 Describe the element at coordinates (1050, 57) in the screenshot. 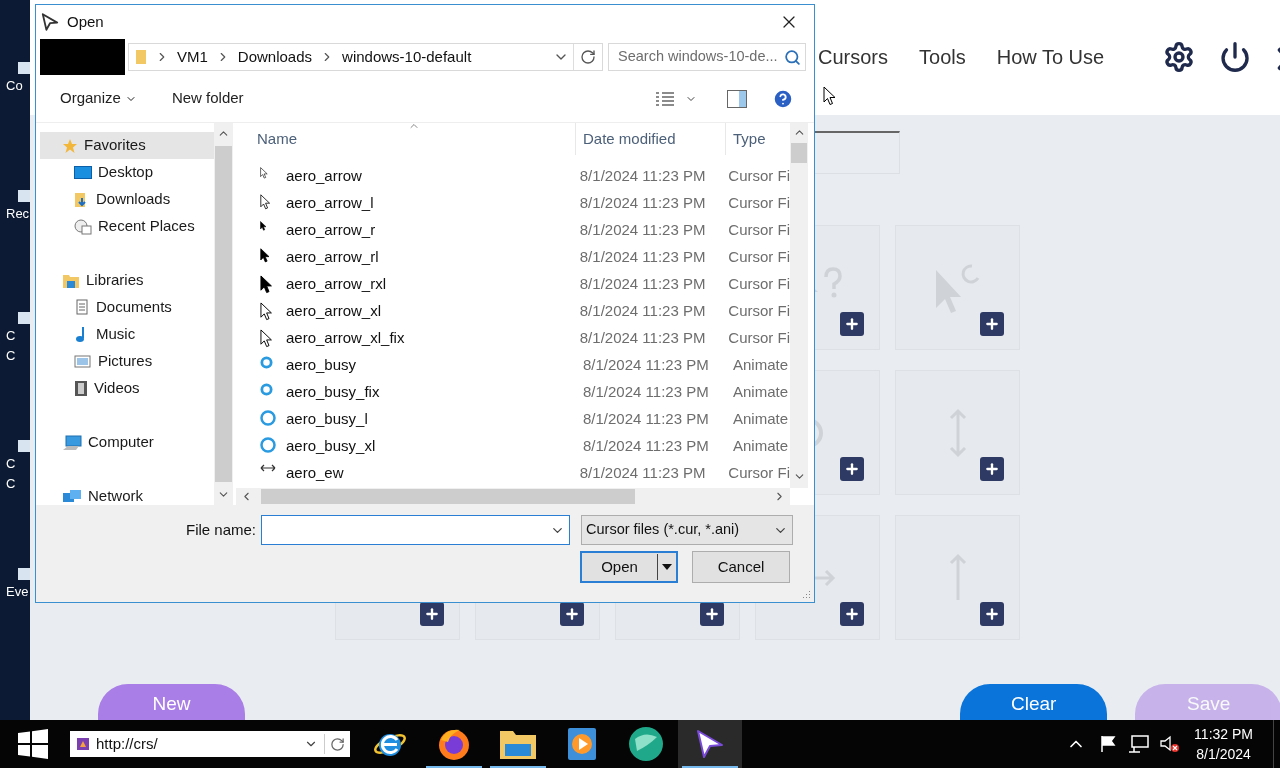

I see `nav-link: How To Use` at that location.